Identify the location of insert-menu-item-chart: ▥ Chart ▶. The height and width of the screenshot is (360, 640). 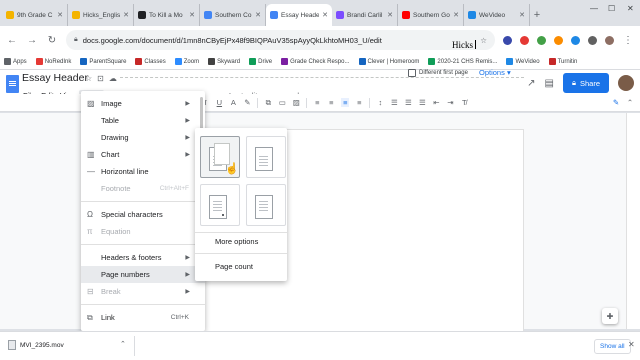
(143, 154).